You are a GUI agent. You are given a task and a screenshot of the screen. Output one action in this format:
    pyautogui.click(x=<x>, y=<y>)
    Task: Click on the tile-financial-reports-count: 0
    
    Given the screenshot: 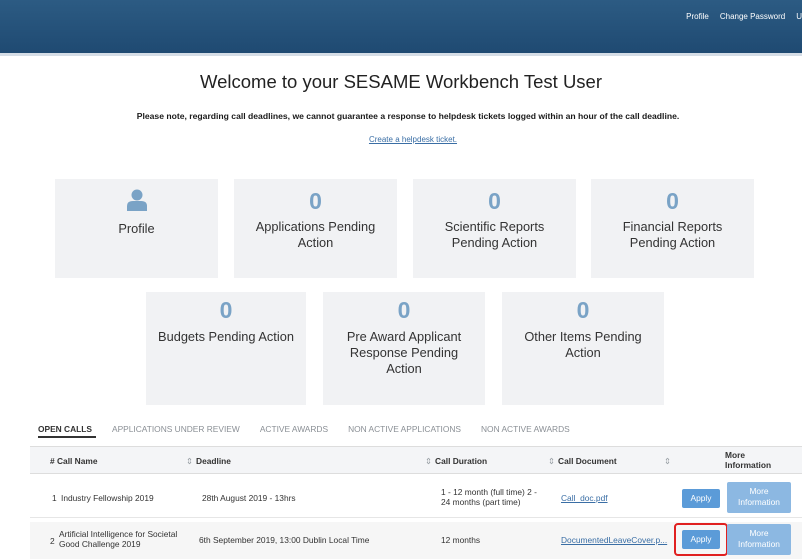 What is the action you would take?
    pyautogui.click(x=672, y=201)
    